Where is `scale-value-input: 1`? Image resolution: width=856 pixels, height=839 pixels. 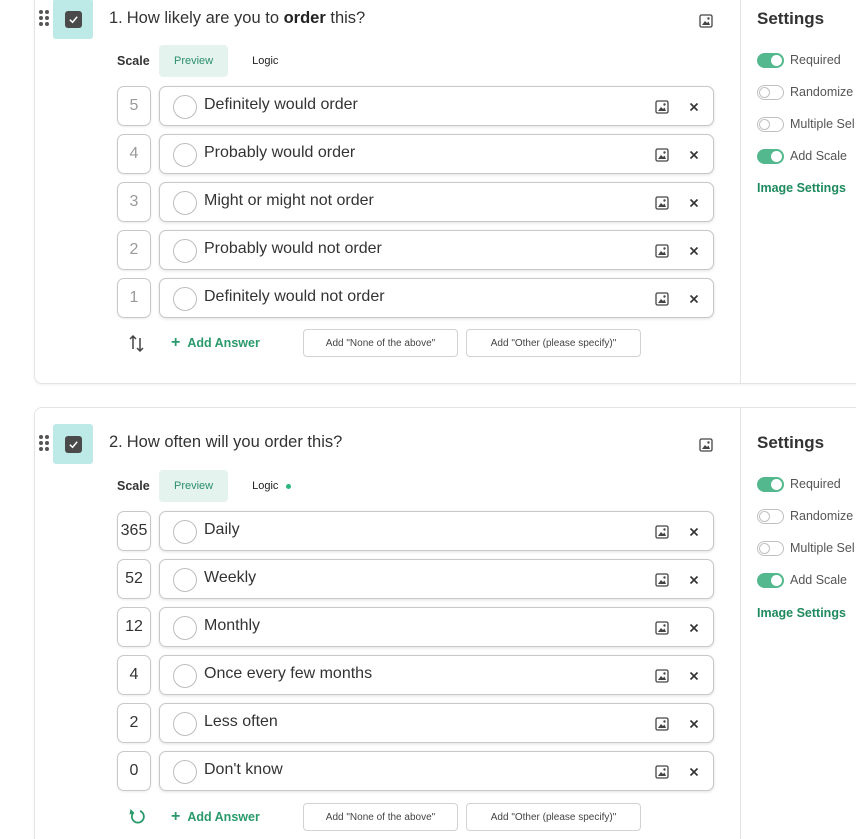 scale-value-input: 1 is located at coordinates (134, 298).